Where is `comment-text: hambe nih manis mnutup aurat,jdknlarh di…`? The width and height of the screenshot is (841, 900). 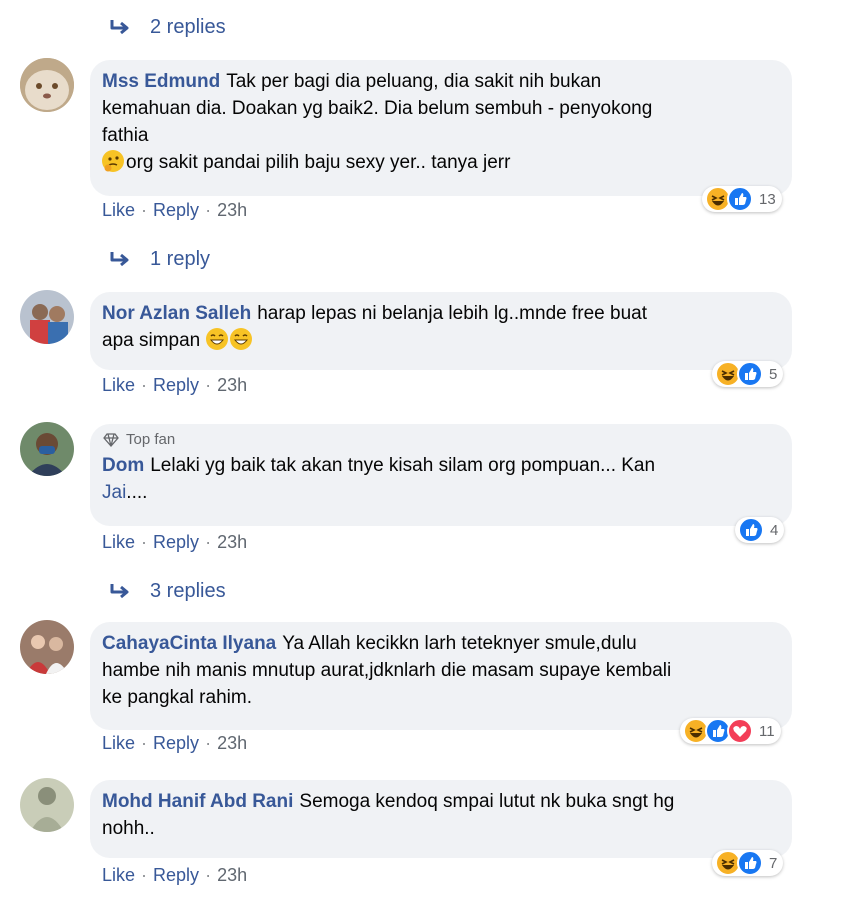
comment-text: hambe nih manis mnutup aurat,jdknlarh di… is located at coordinates (387, 670).